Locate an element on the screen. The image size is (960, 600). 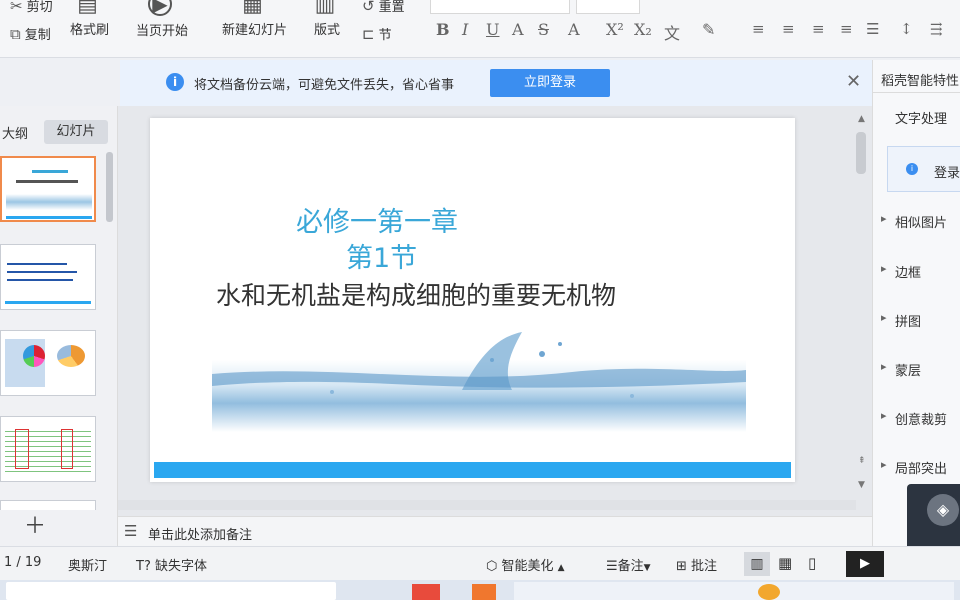
thumb-water is located at coordinates (49, 202).